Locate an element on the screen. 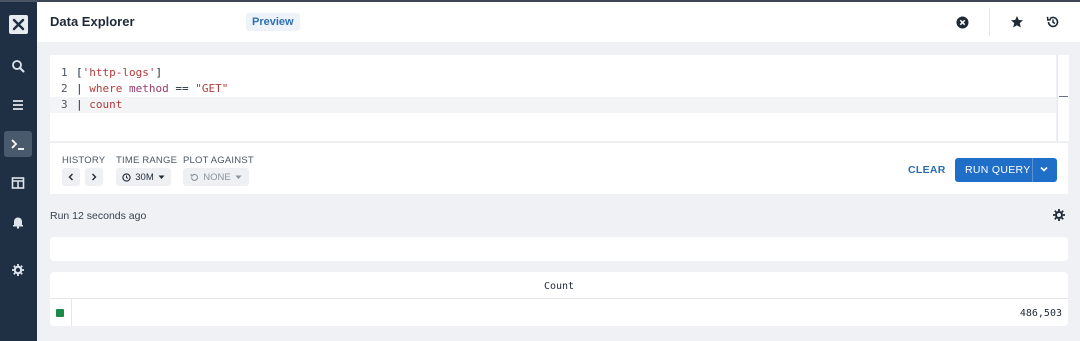 The height and width of the screenshot is (341, 1080). bell-icon is located at coordinates (18, 223).